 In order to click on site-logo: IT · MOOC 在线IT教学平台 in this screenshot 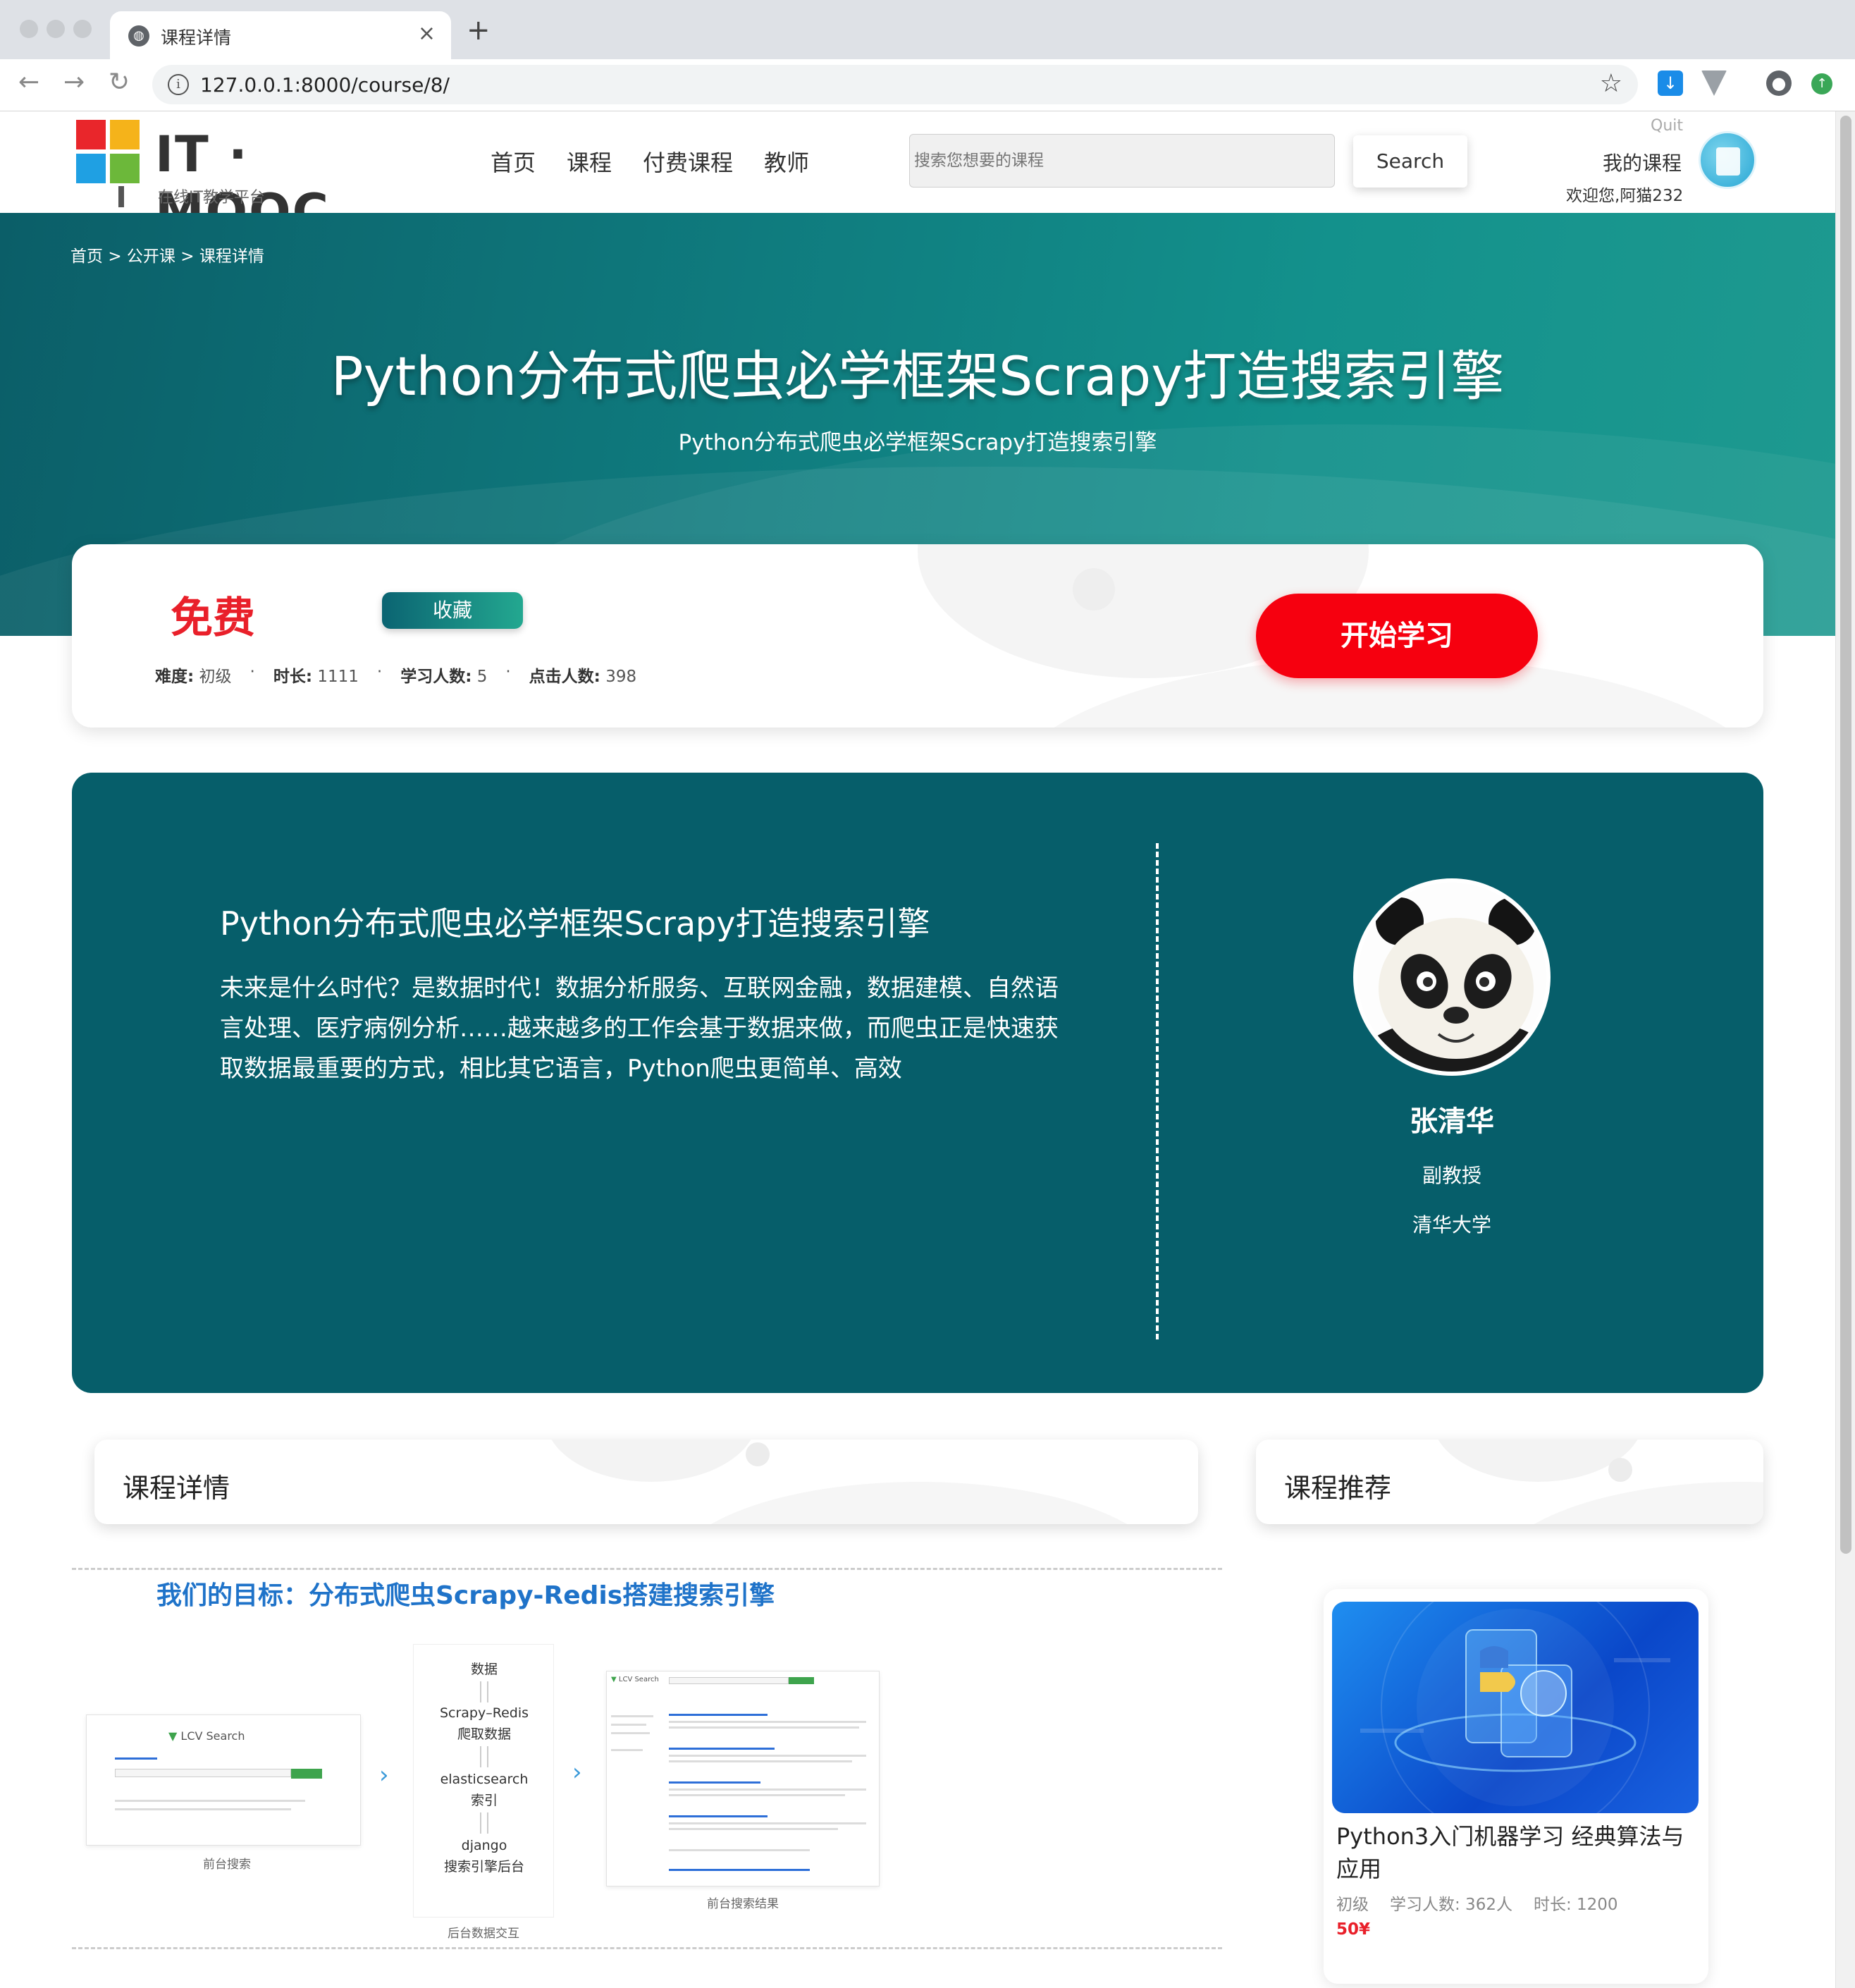, I will do `click(252, 181)`.